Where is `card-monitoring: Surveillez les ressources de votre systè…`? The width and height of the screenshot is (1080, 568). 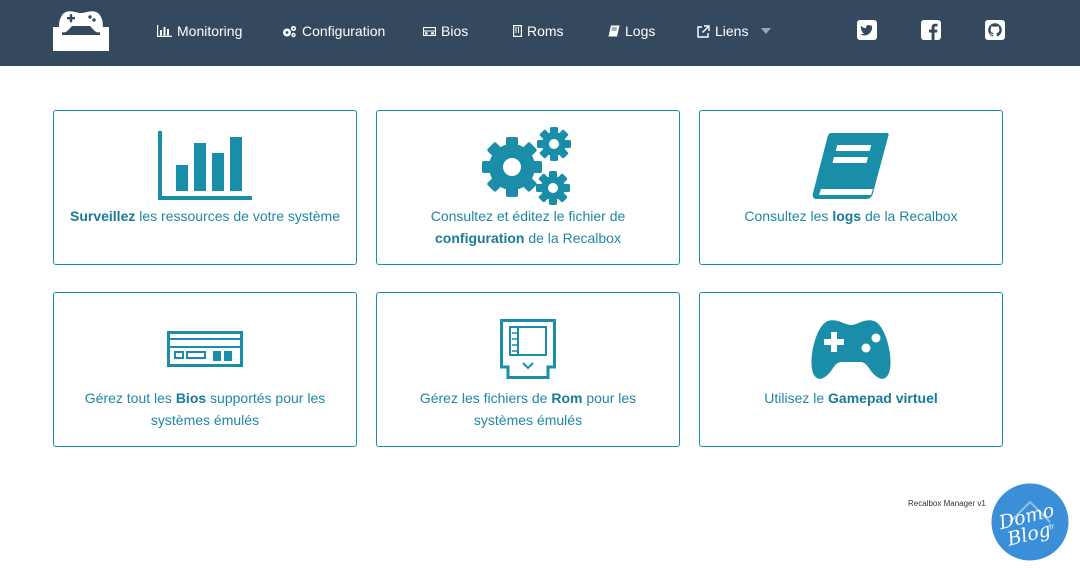 card-monitoring: Surveillez les ressources de votre systè… is located at coordinates (205, 187).